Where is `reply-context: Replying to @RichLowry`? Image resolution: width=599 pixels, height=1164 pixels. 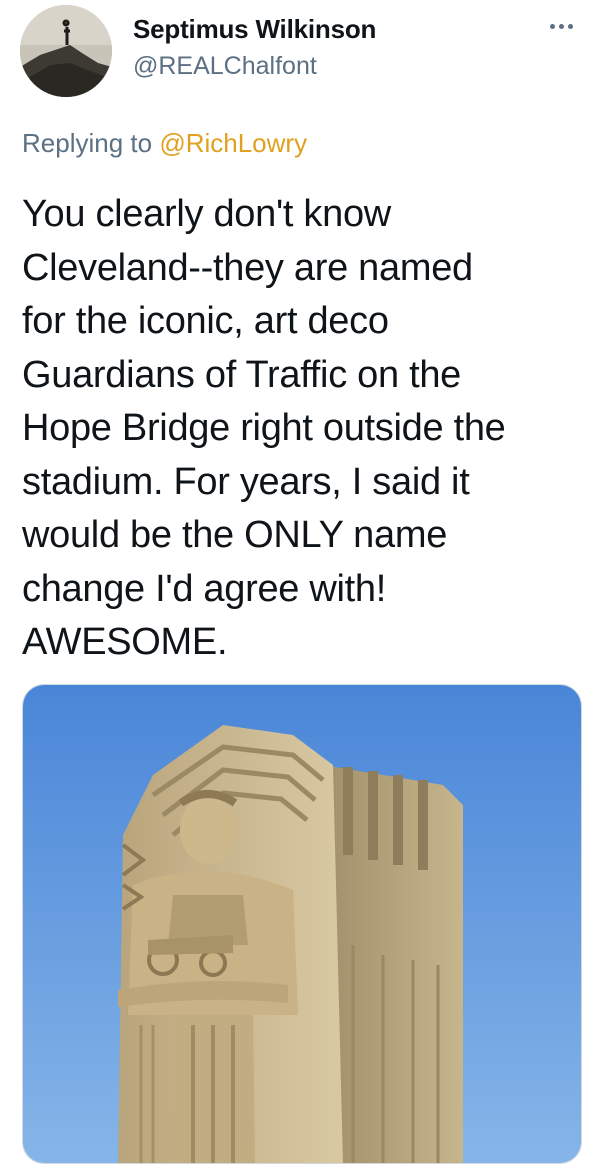 reply-context: Replying to @RichLowry is located at coordinates (164, 143).